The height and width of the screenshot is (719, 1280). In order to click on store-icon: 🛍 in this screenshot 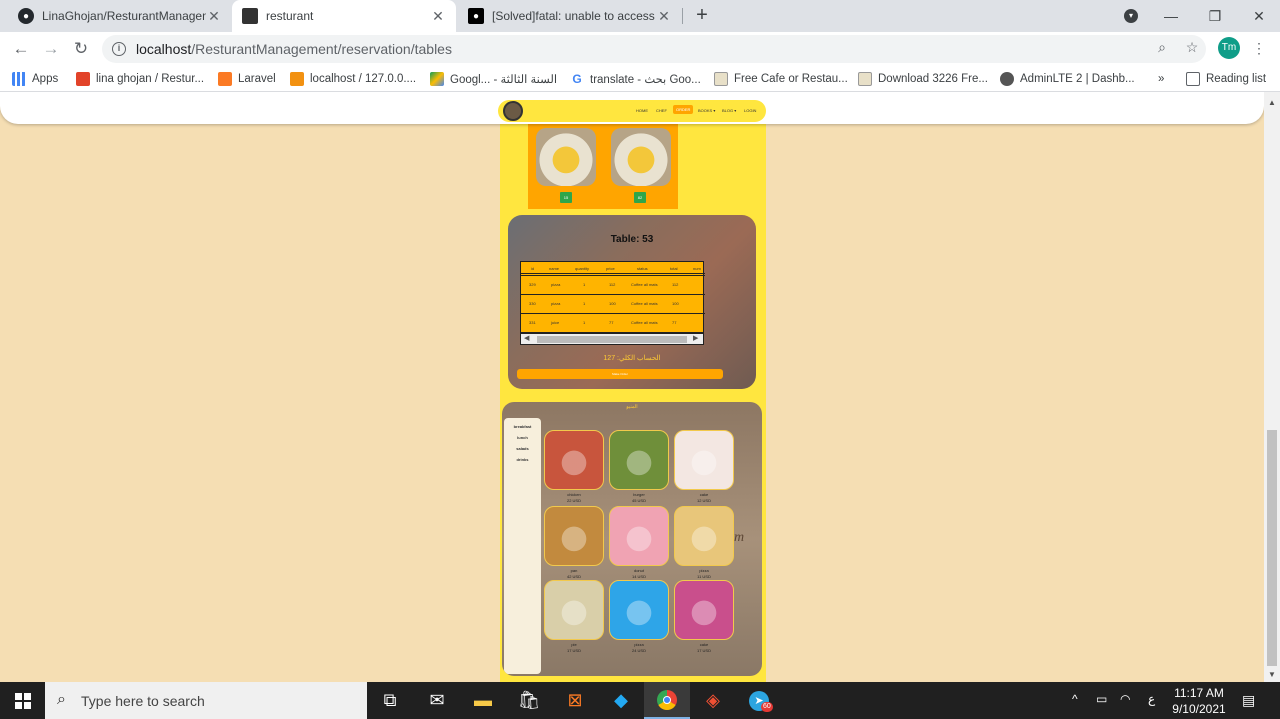, I will do `click(529, 700)`.